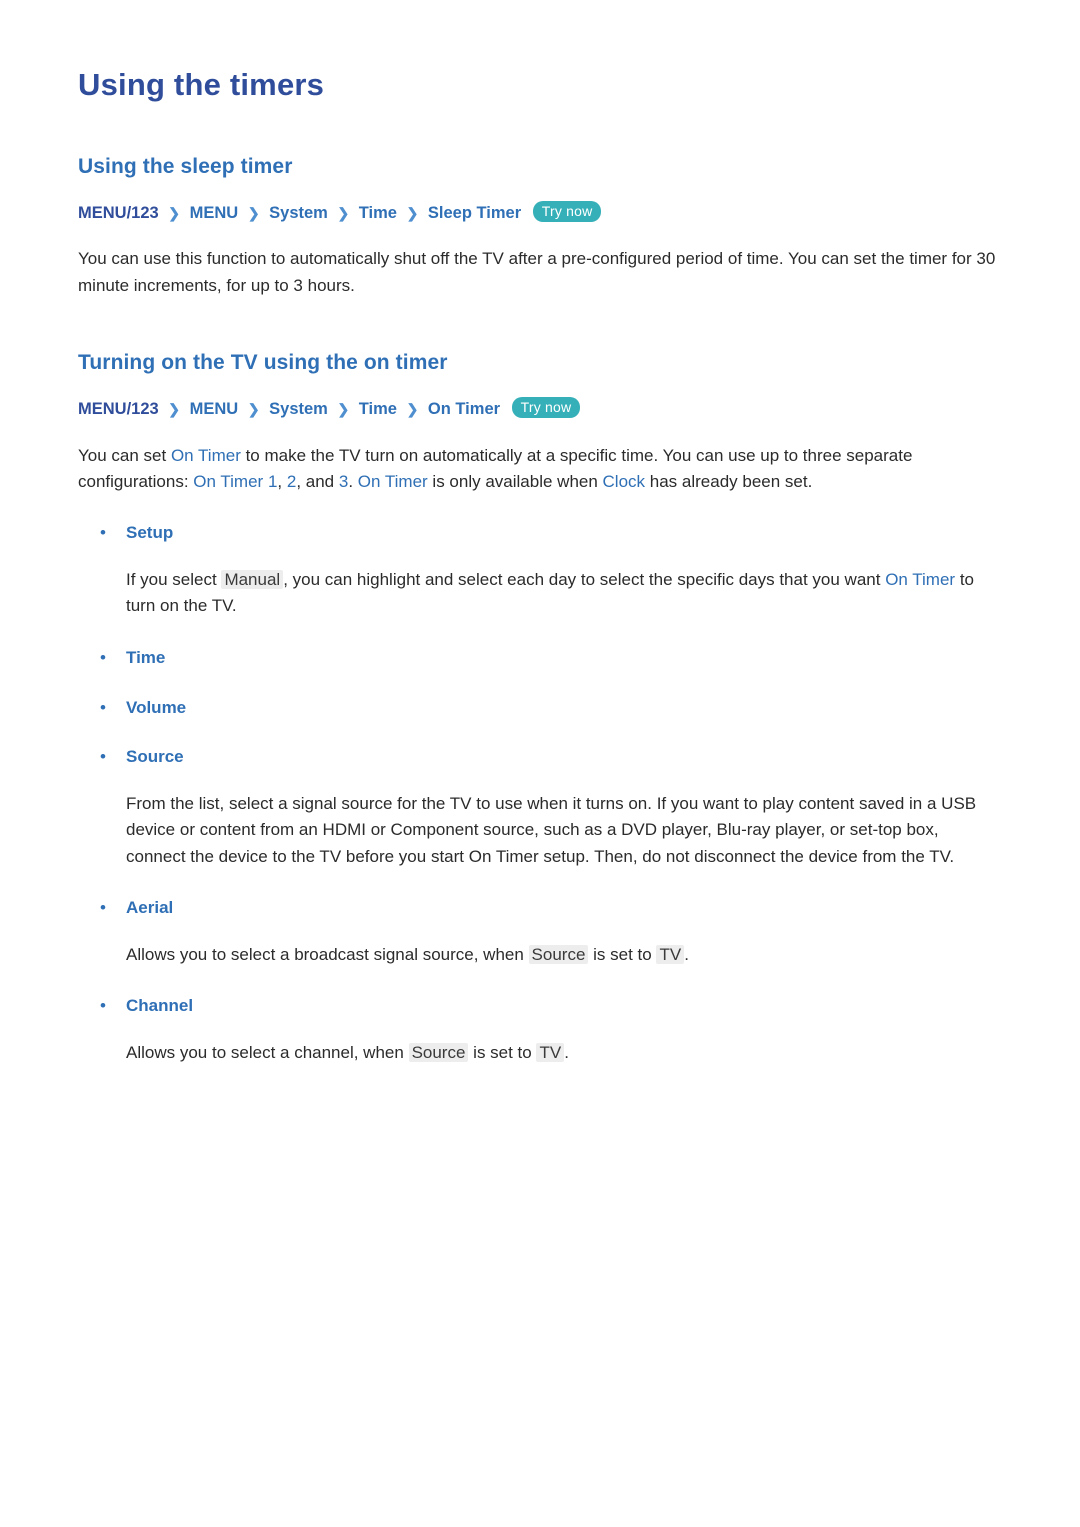 The image size is (1080, 1527). Describe the element at coordinates (282, 481) in the screenshot. I see `text-fragment: ,` at that location.